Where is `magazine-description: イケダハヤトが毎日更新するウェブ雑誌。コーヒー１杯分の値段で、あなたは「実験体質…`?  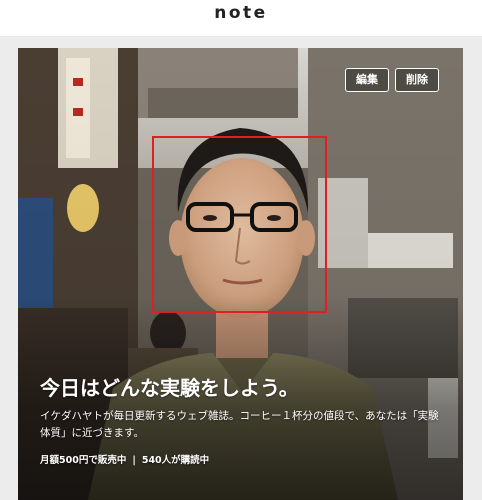
magazine-description: イケダハヤトが毎日更新するウェブ雑誌。コーヒー１杯分の値段で、あなたは「実験体質… is located at coordinates (239, 424).